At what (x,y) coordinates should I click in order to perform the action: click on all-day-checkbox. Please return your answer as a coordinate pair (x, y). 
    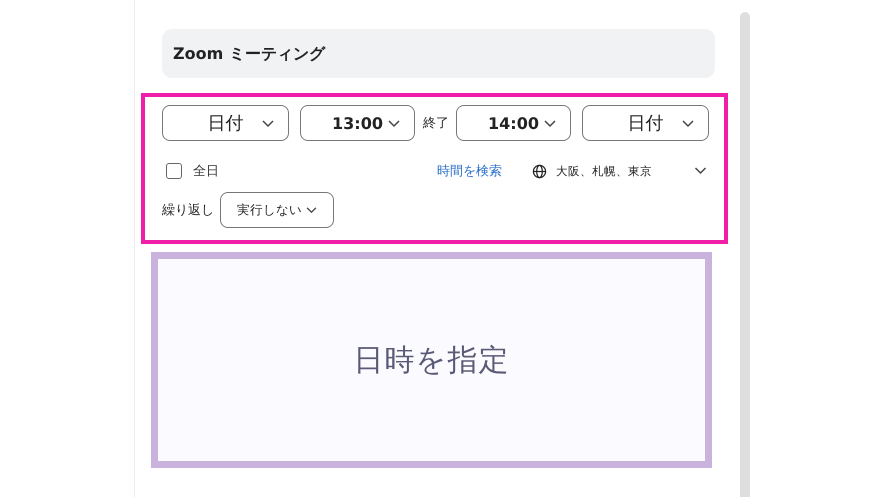
    Looking at the image, I should click on (174, 171).